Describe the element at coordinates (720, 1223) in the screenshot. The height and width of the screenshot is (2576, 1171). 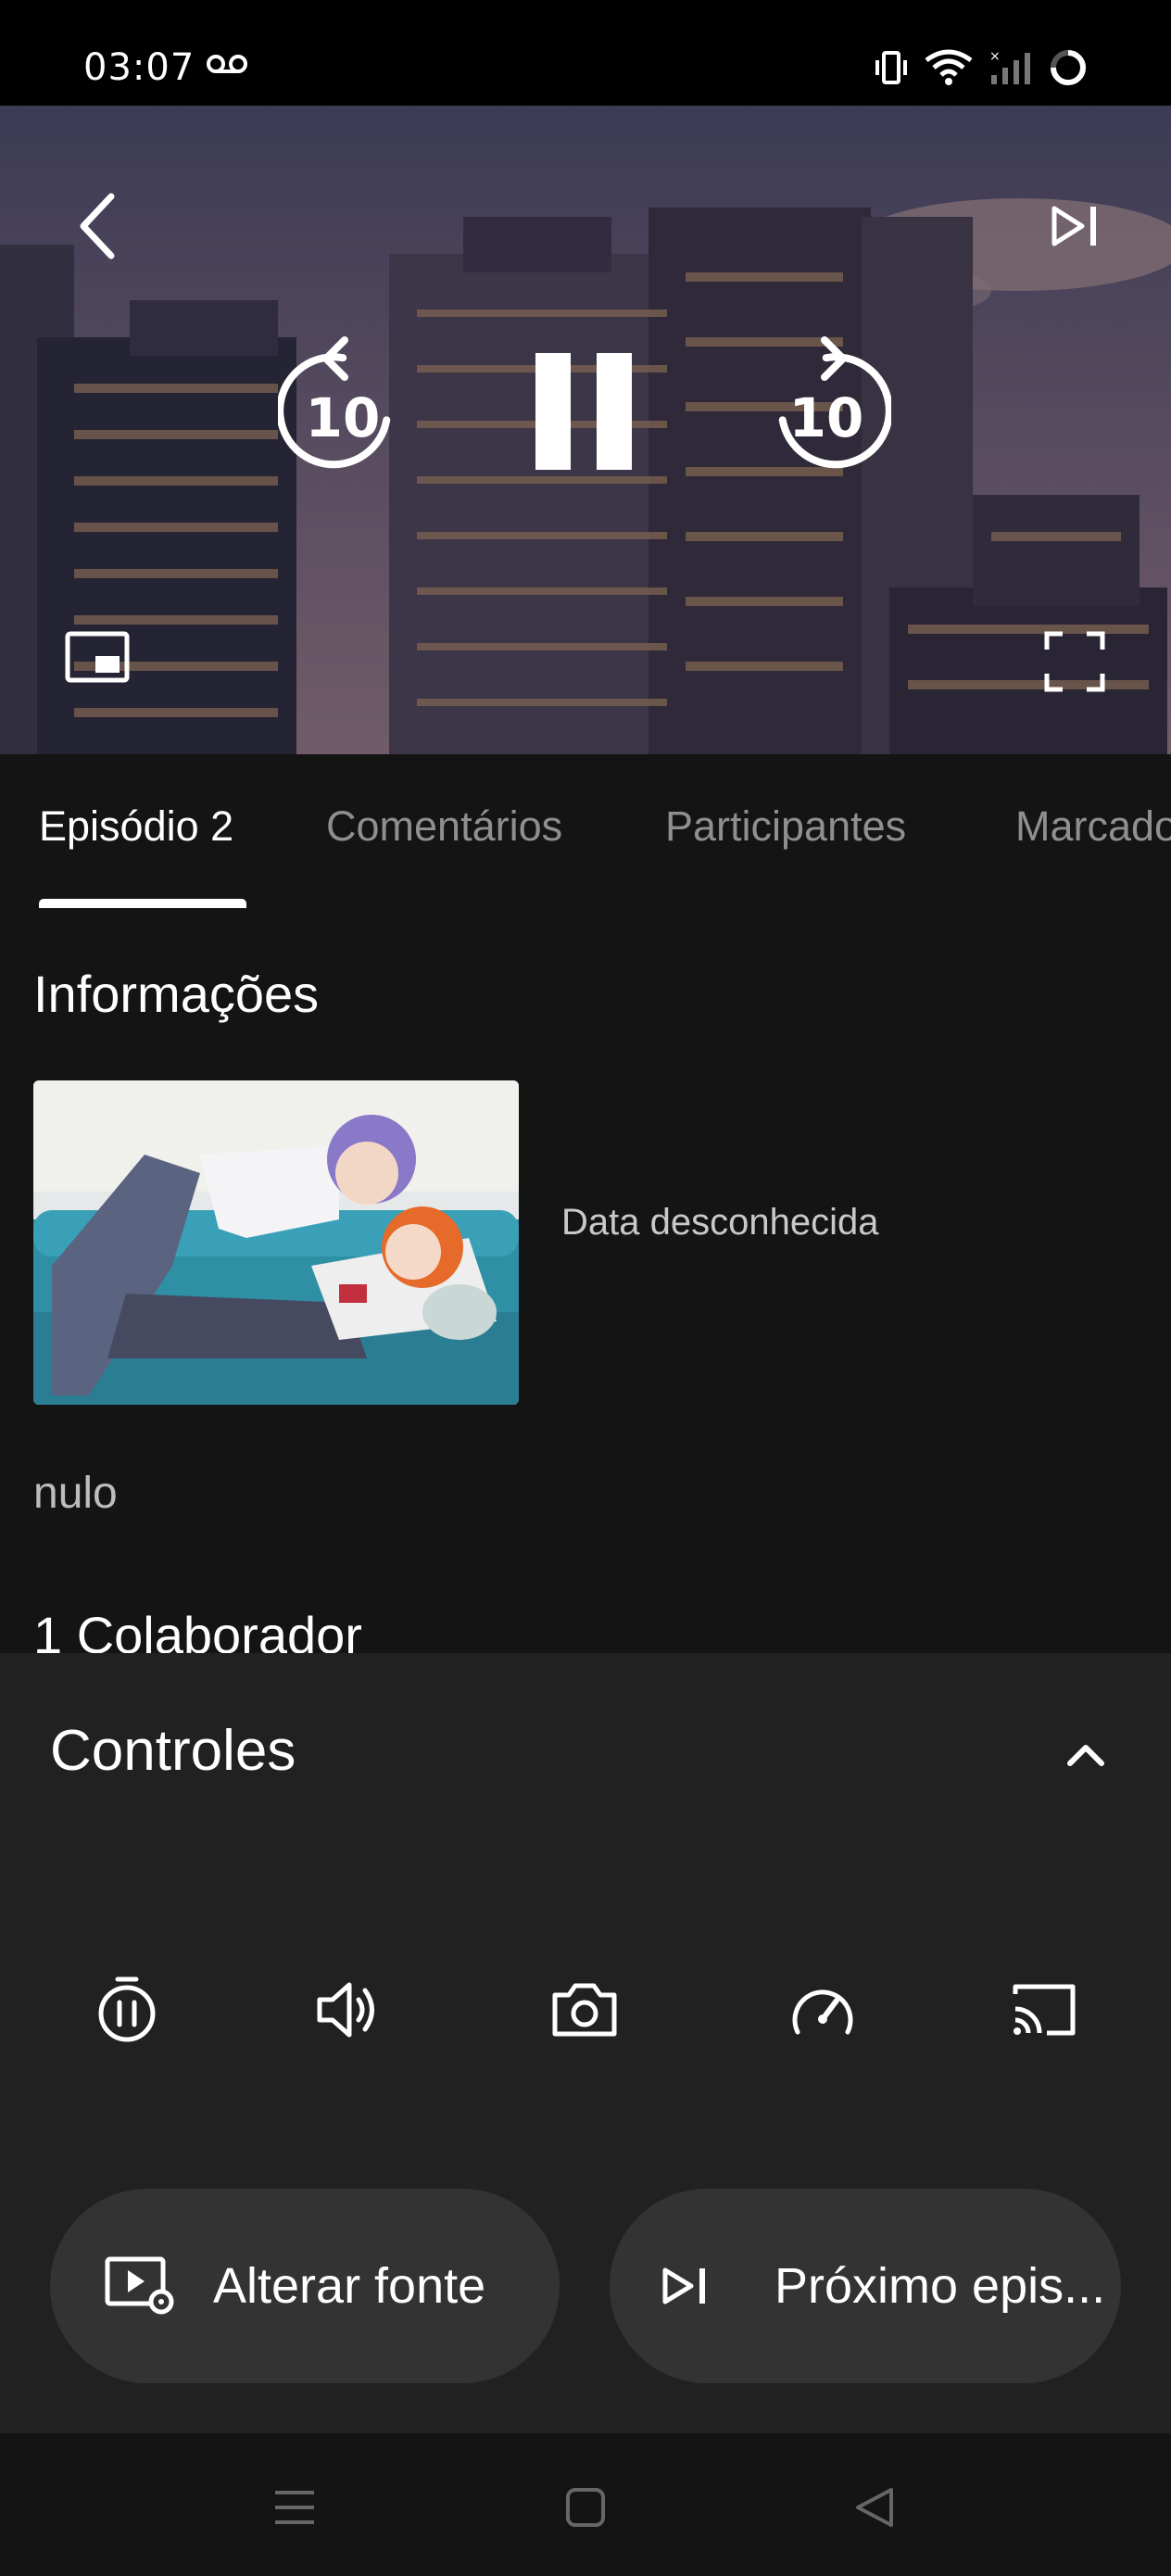
I see `episode-date: Data desconhecida` at that location.